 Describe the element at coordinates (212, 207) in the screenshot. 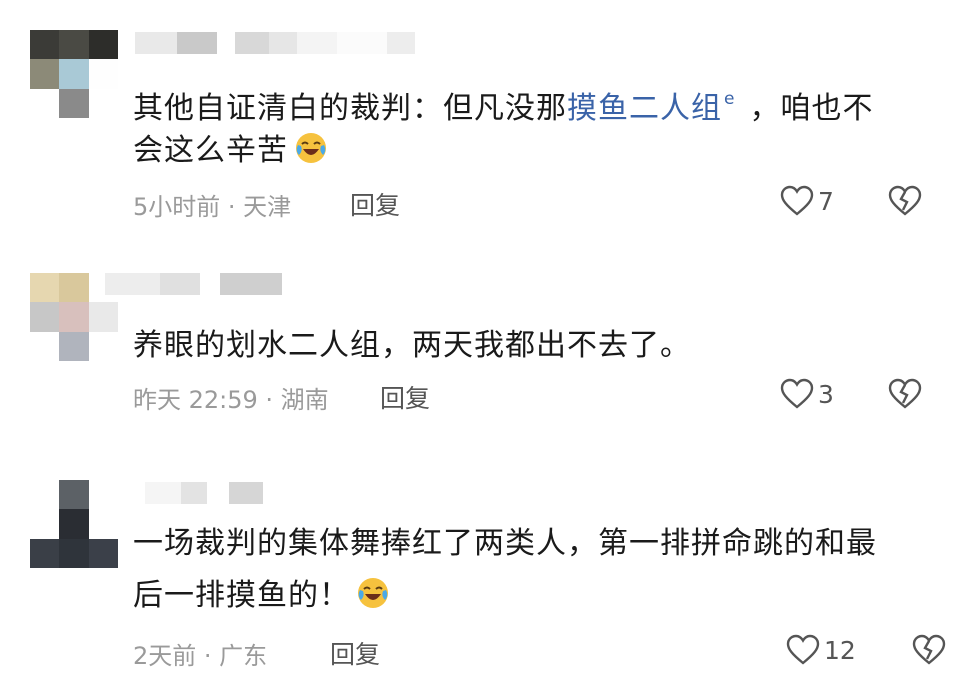

I see `comment-meta: 5小时前 · 天津` at that location.